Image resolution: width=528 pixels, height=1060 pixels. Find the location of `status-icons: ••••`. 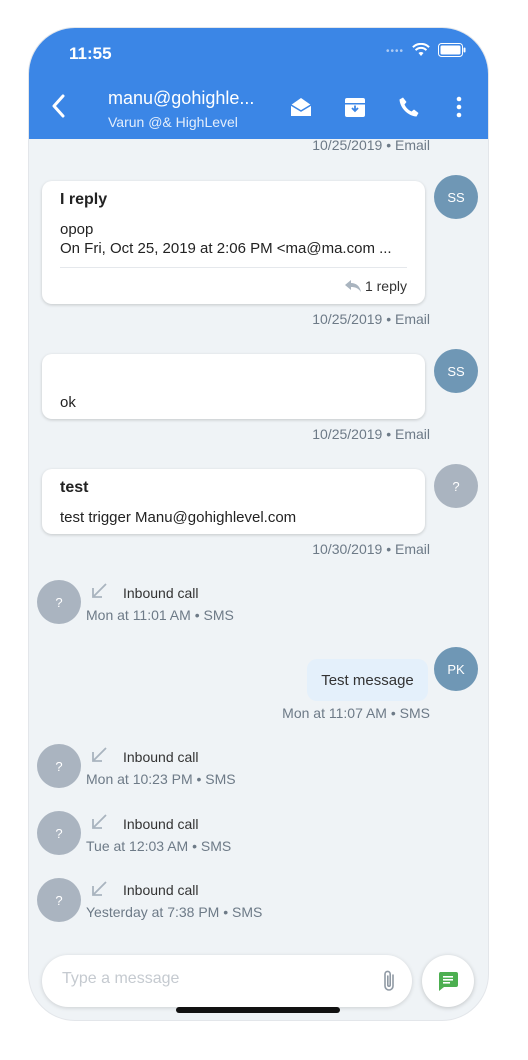

status-icons: •••• is located at coordinates (426, 49).